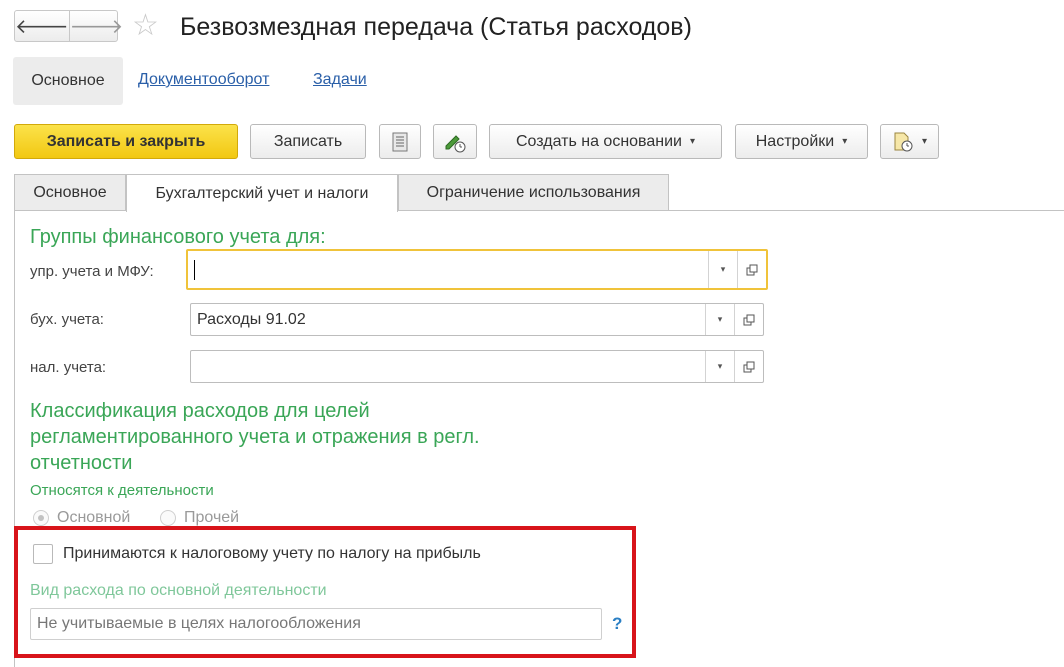 This screenshot has width=1064, height=667. What do you see at coordinates (340, 80) in the screenshot?
I see `top-link-tasks: Задачи` at bounding box center [340, 80].